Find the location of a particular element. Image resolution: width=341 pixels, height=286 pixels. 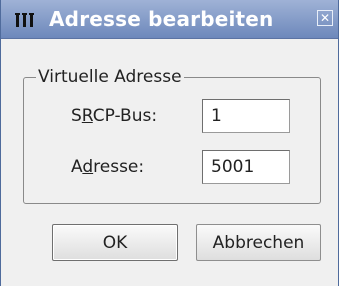

address-label-post: resse: is located at coordinates (118, 167).